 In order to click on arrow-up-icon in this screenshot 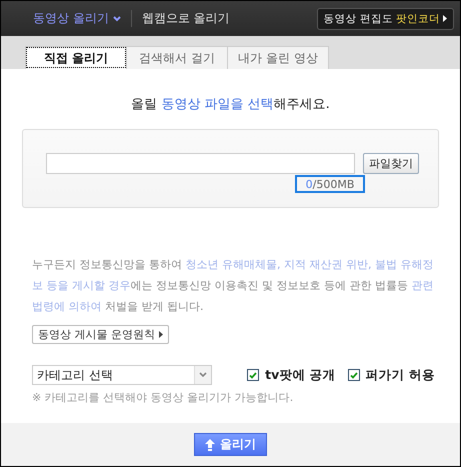, I will do `click(210, 444)`.